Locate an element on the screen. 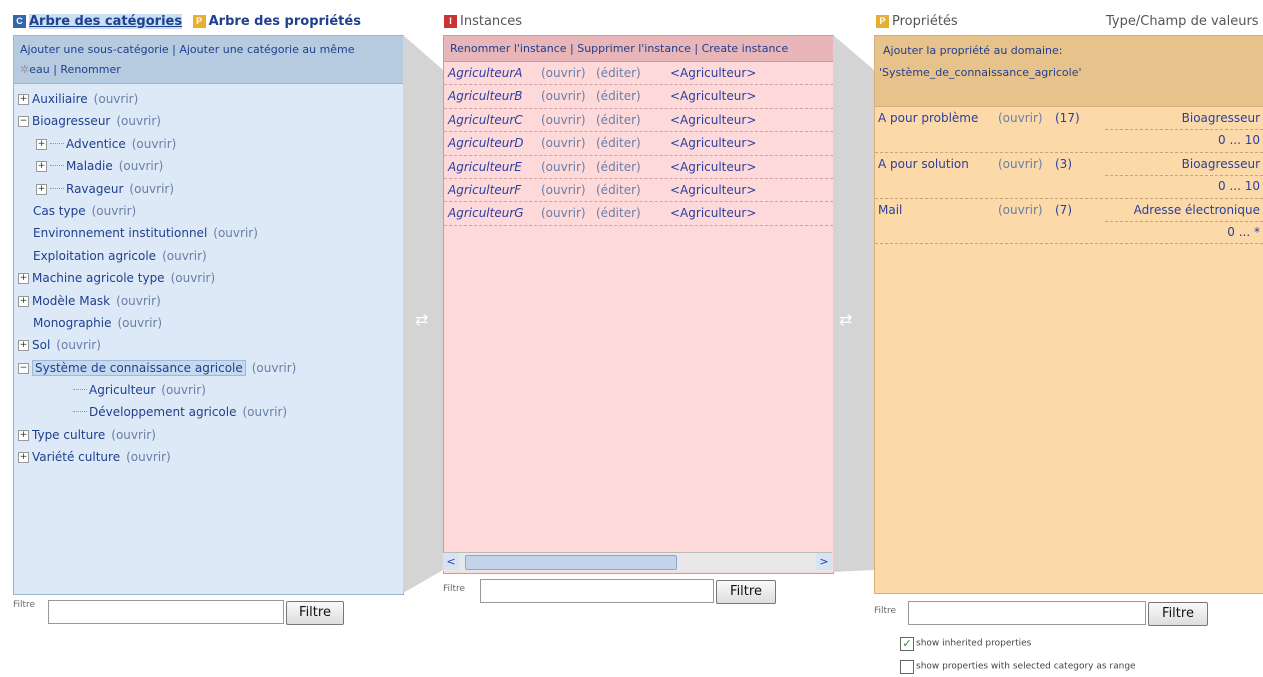 The image size is (1263, 677). tree-node-label: Machine agricole type is located at coordinates (98, 278).